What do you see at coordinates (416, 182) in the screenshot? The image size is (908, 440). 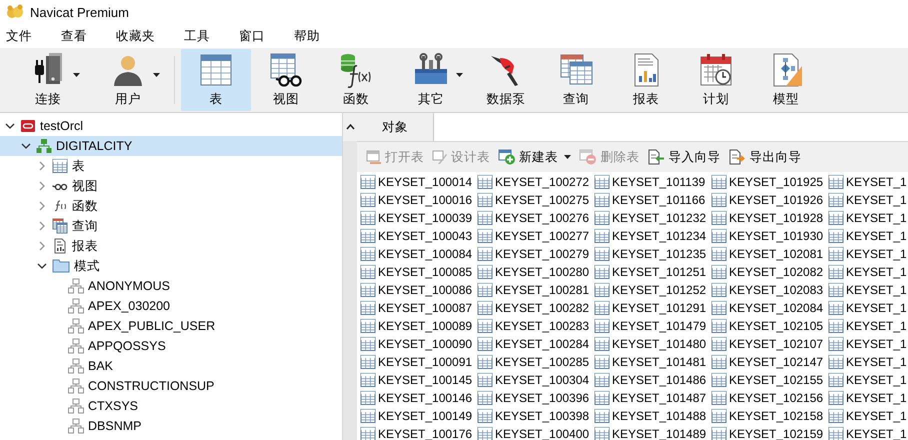 I see `table-item: KEYSET_100014` at bounding box center [416, 182].